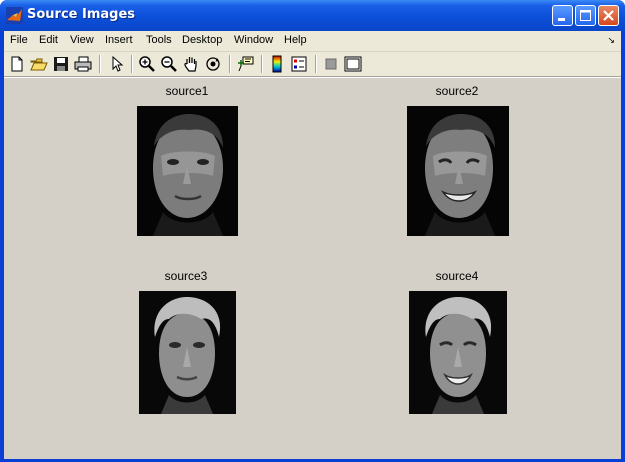 The image size is (625, 462). I want to click on menu-tools: Tools, so click(159, 40).